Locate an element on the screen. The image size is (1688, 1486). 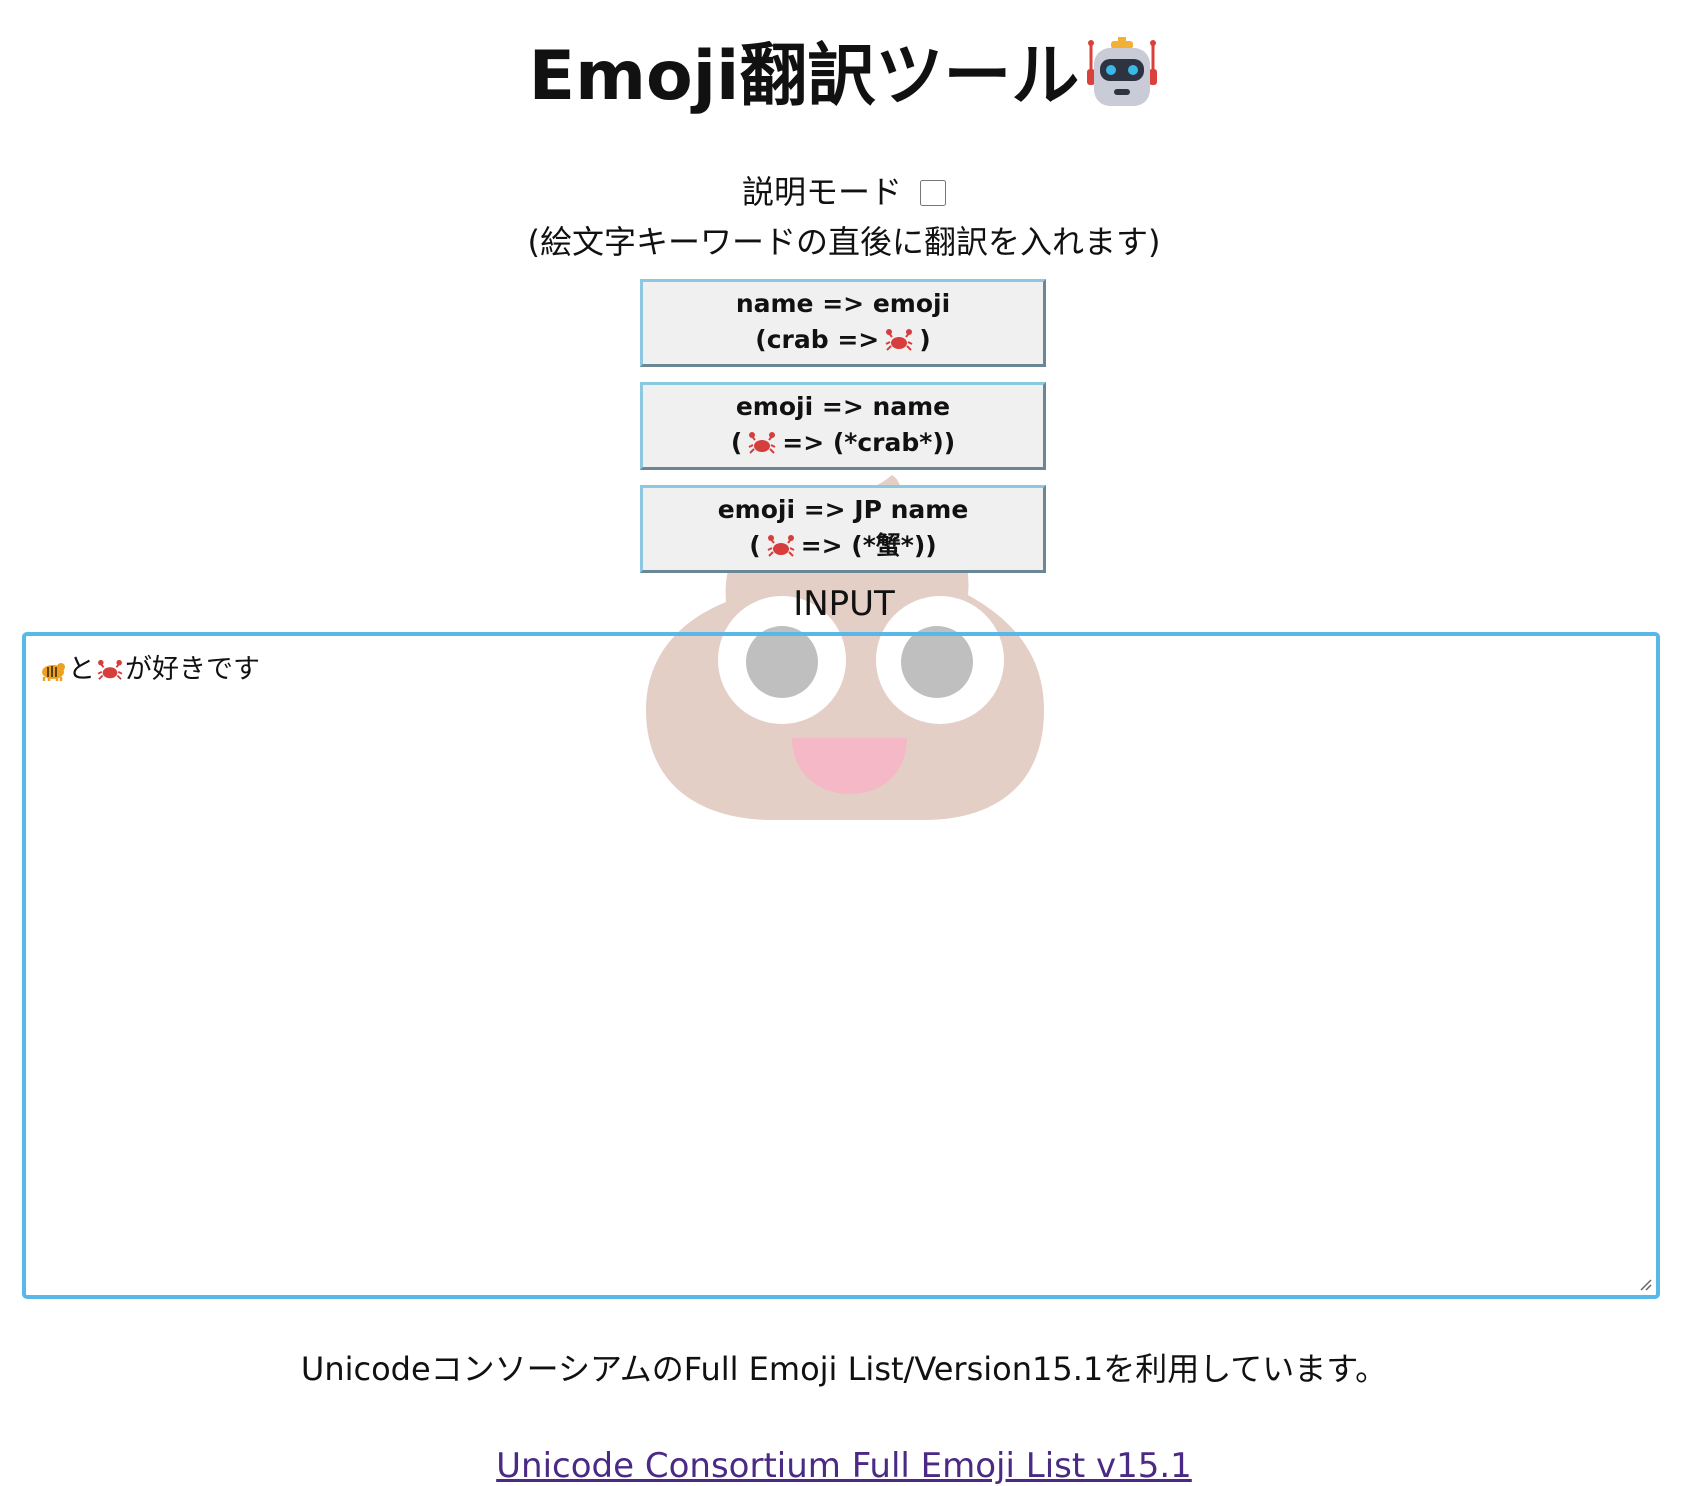
page-title: Emoji翻訳ツール is located at coordinates (844, 77).